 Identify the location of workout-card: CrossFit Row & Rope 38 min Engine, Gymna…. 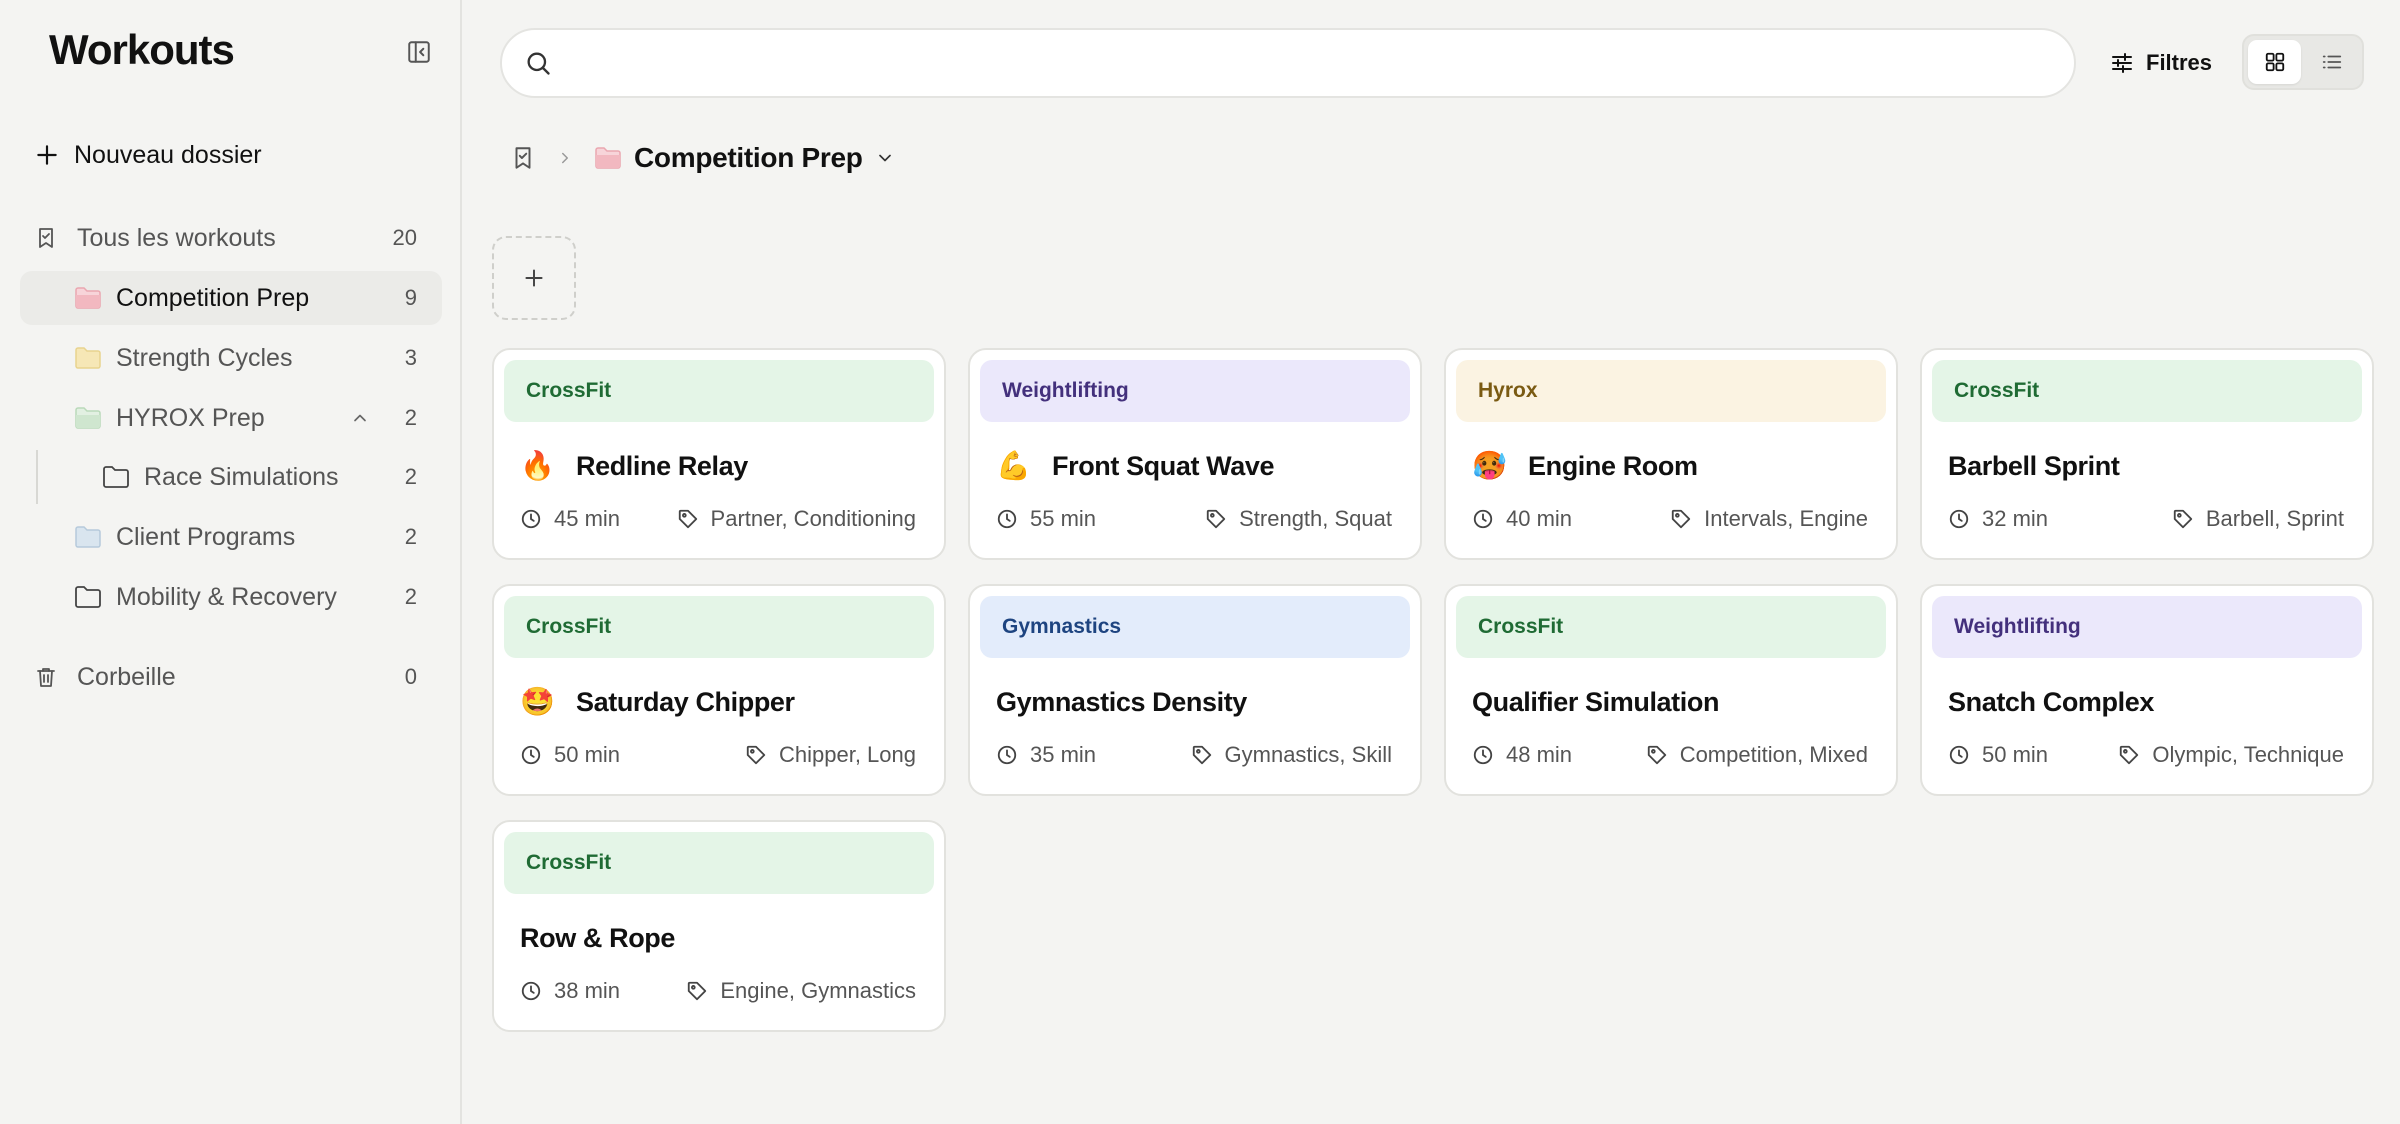
(719, 926).